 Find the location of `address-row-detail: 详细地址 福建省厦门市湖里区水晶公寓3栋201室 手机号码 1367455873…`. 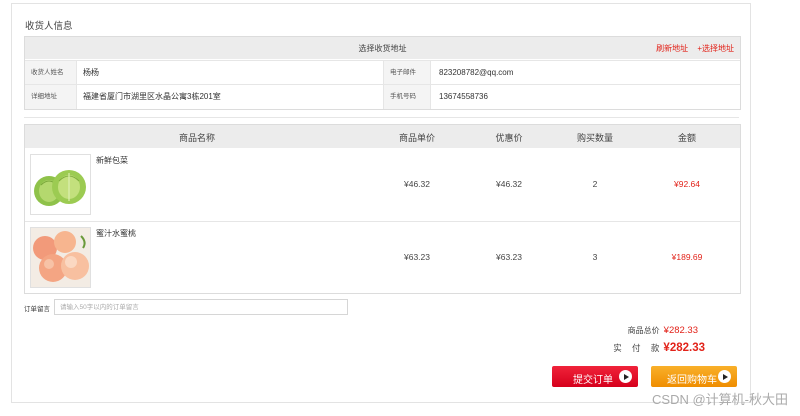

address-row-detail: 详细地址 福建省厦门市湖里区水晶公寓3栋201室 手机号码 1367455873… is located at coordinates (382, 96).